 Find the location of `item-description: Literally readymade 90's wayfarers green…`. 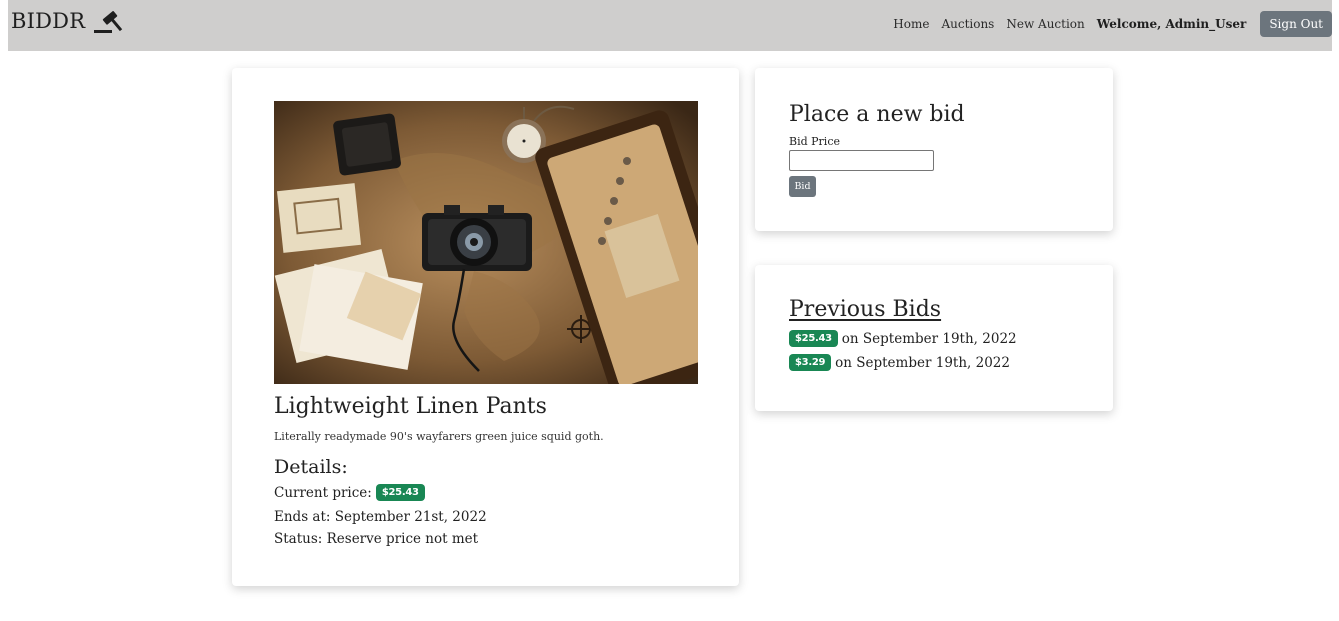

item-description: Literally readymade 90's wayfarers green… is located at coordinates (439, 436).